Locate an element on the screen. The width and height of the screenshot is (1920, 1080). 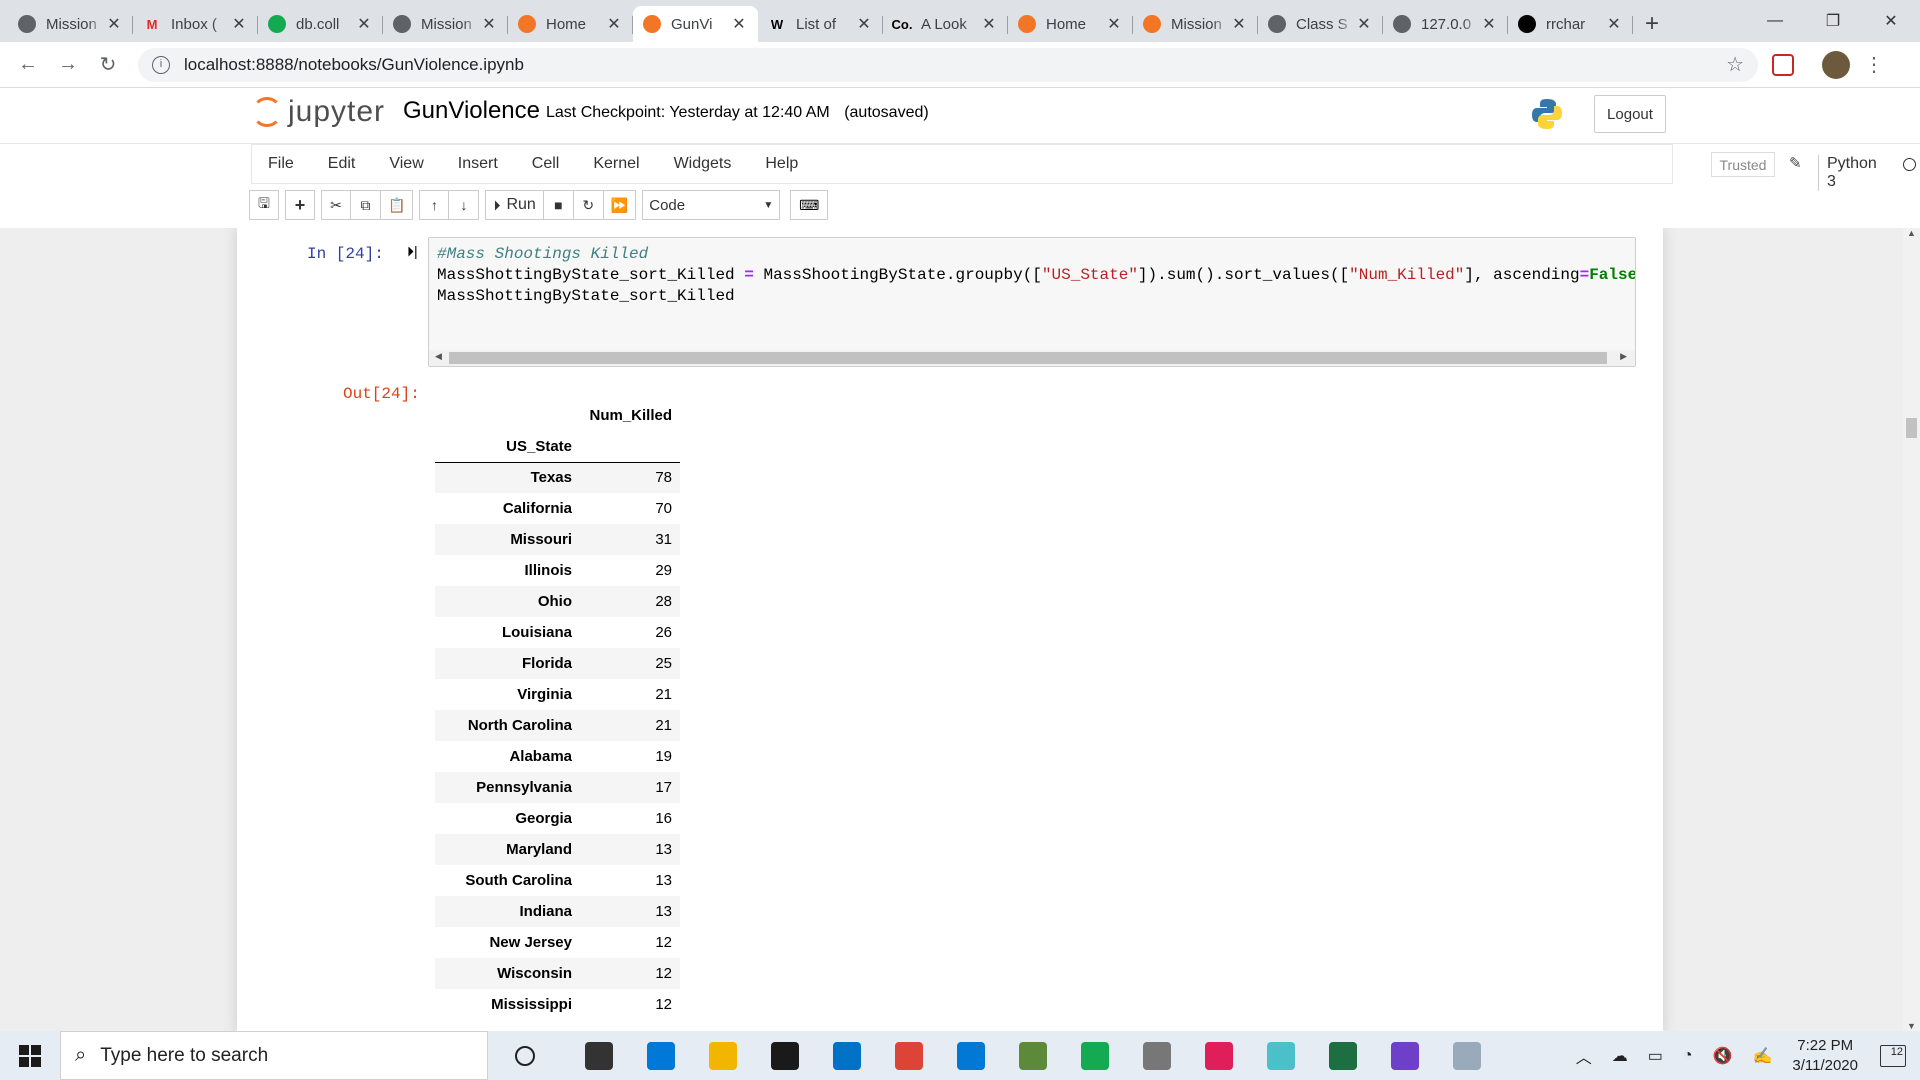
browser-tab: W List of ✕ is located at coordinates (820, 24).